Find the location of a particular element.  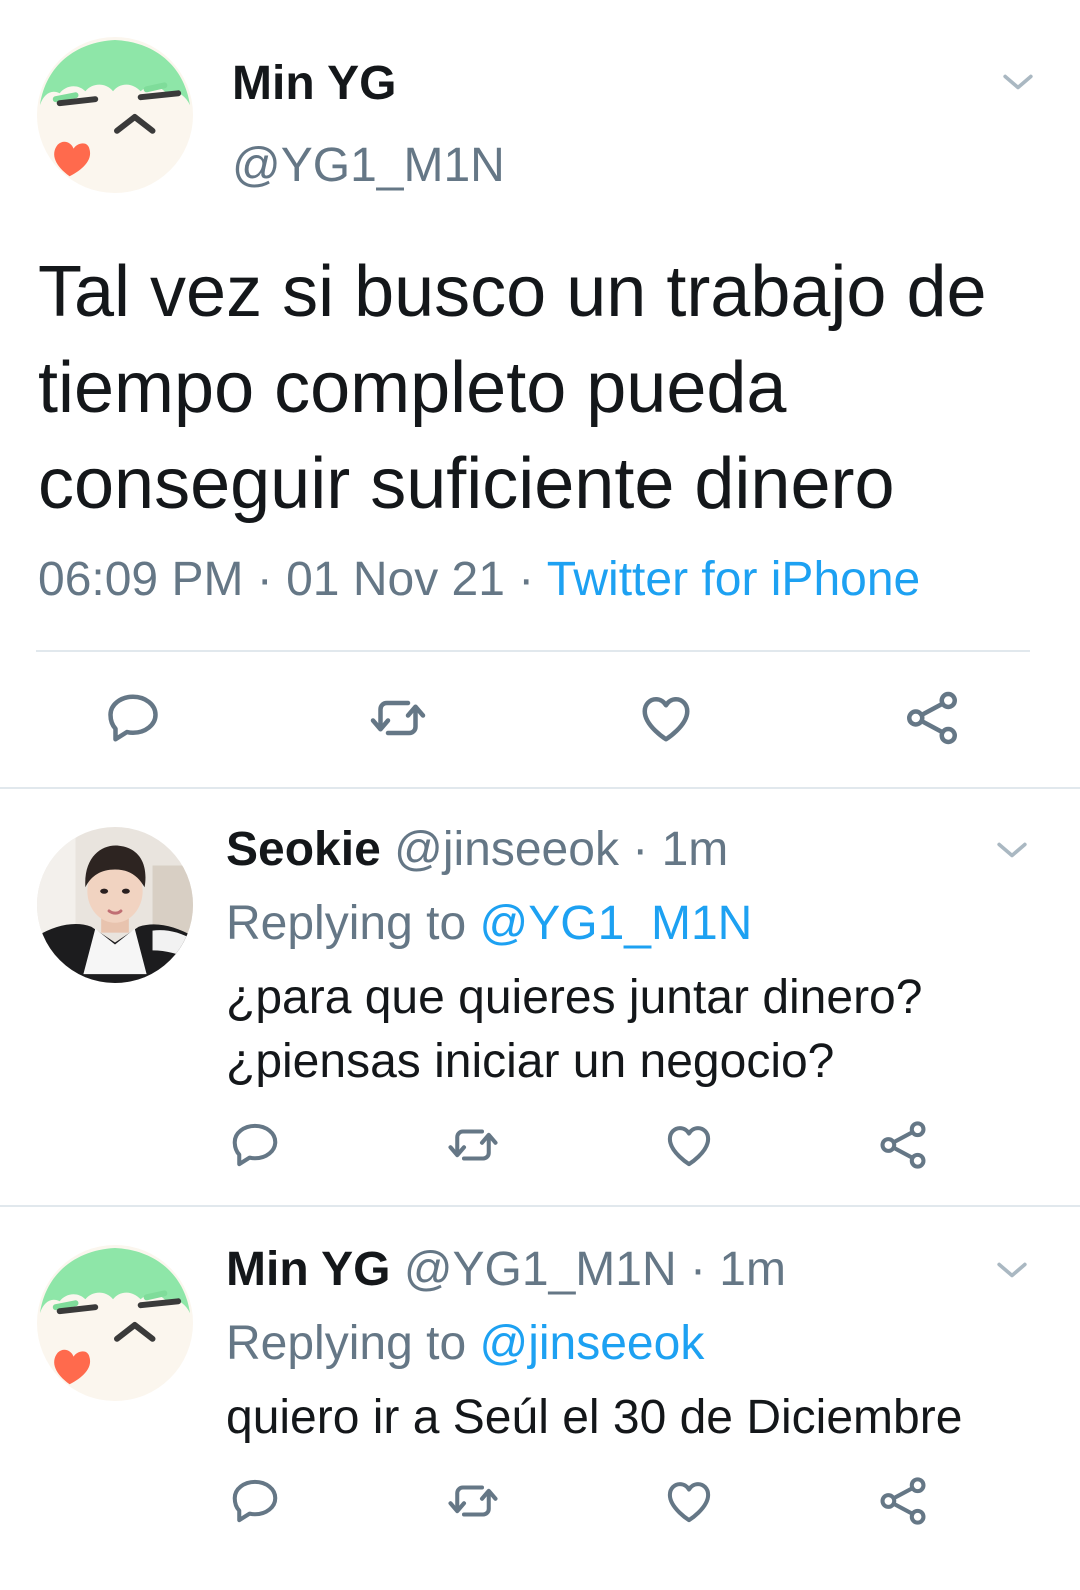

user-handle: @jinseeok is located at coordinates (506, 849).